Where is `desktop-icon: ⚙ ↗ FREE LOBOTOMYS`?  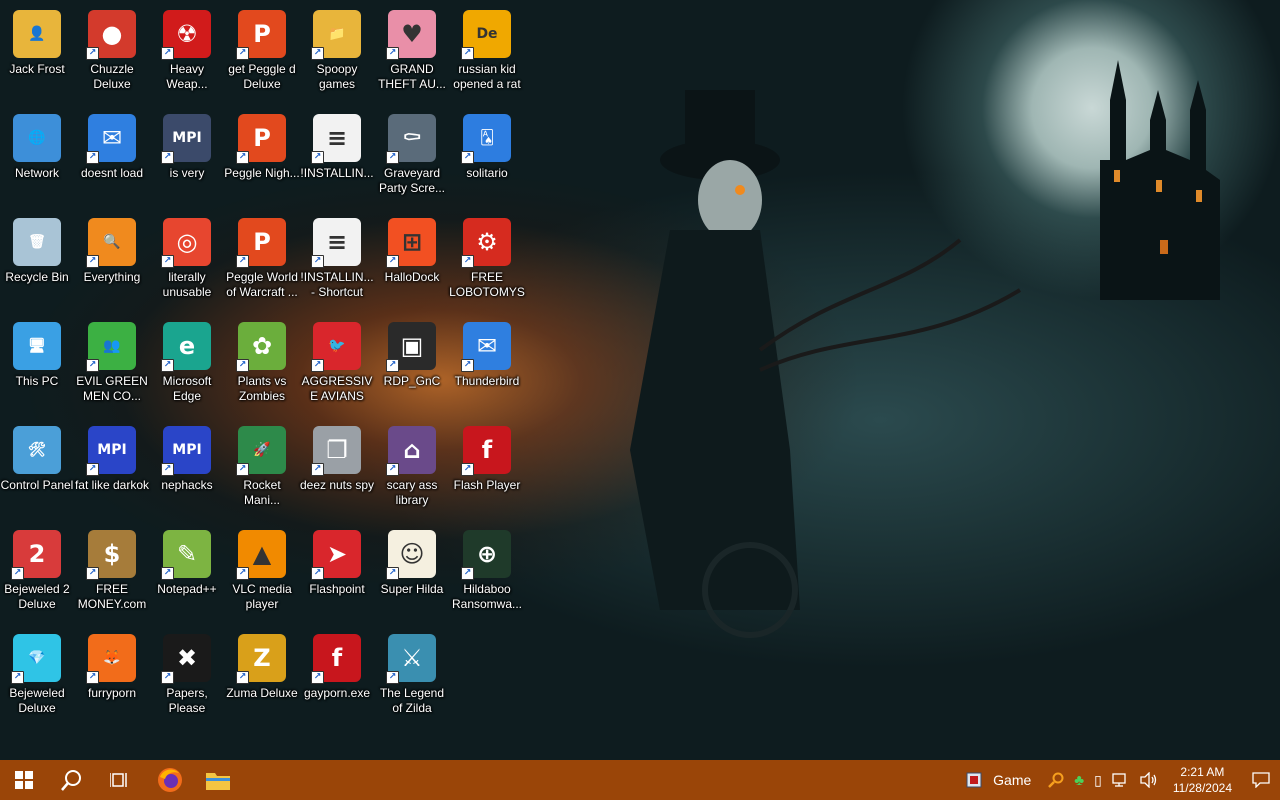 desktop-icon: ⚙ ↗ FREE LOBOTOMYS is located at coordinates (487, 262).